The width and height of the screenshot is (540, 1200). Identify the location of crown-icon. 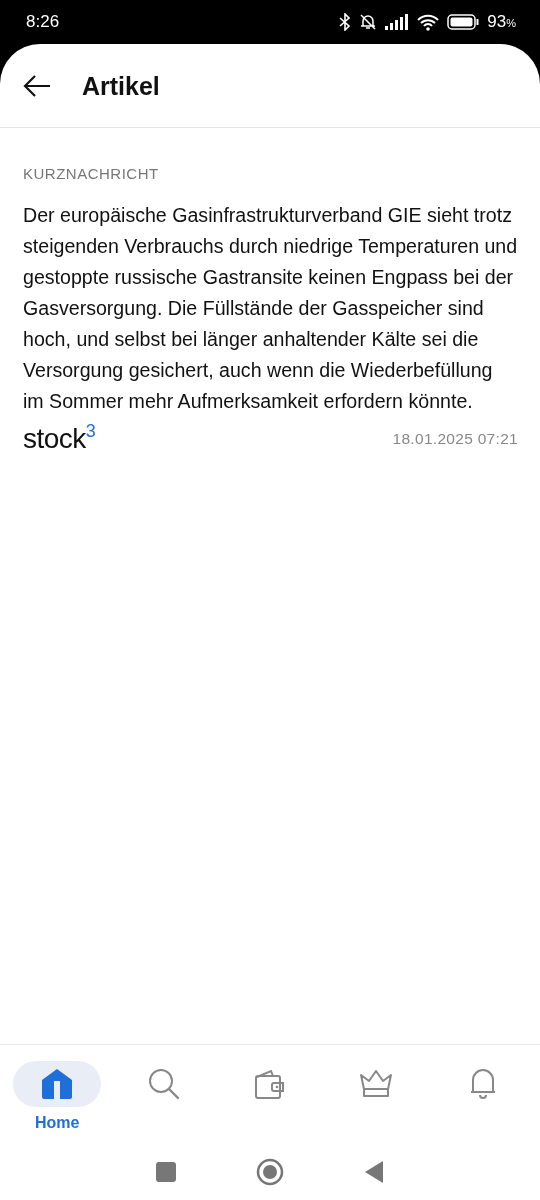
(376, 1084).